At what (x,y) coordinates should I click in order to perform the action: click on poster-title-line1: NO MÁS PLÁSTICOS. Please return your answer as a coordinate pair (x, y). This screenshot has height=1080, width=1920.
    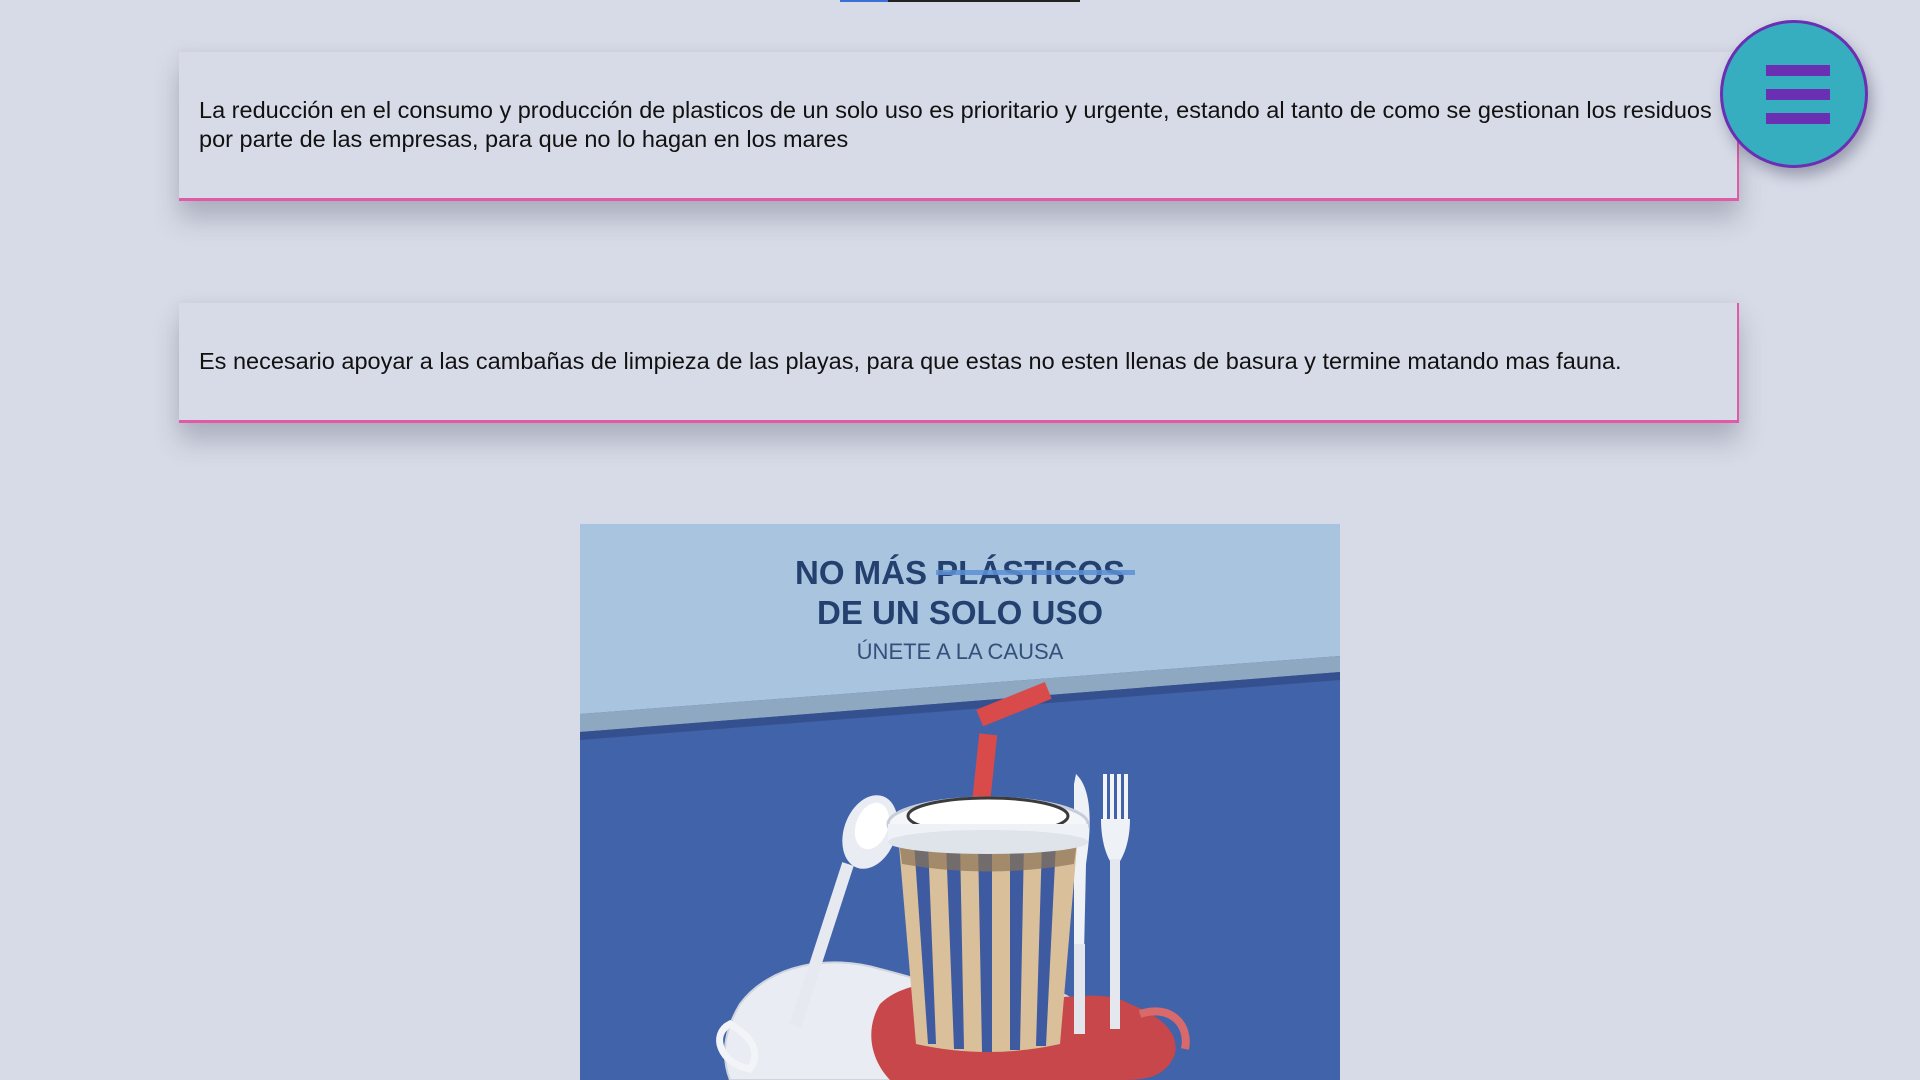
    Looking at the image, I should click on (960, 573).